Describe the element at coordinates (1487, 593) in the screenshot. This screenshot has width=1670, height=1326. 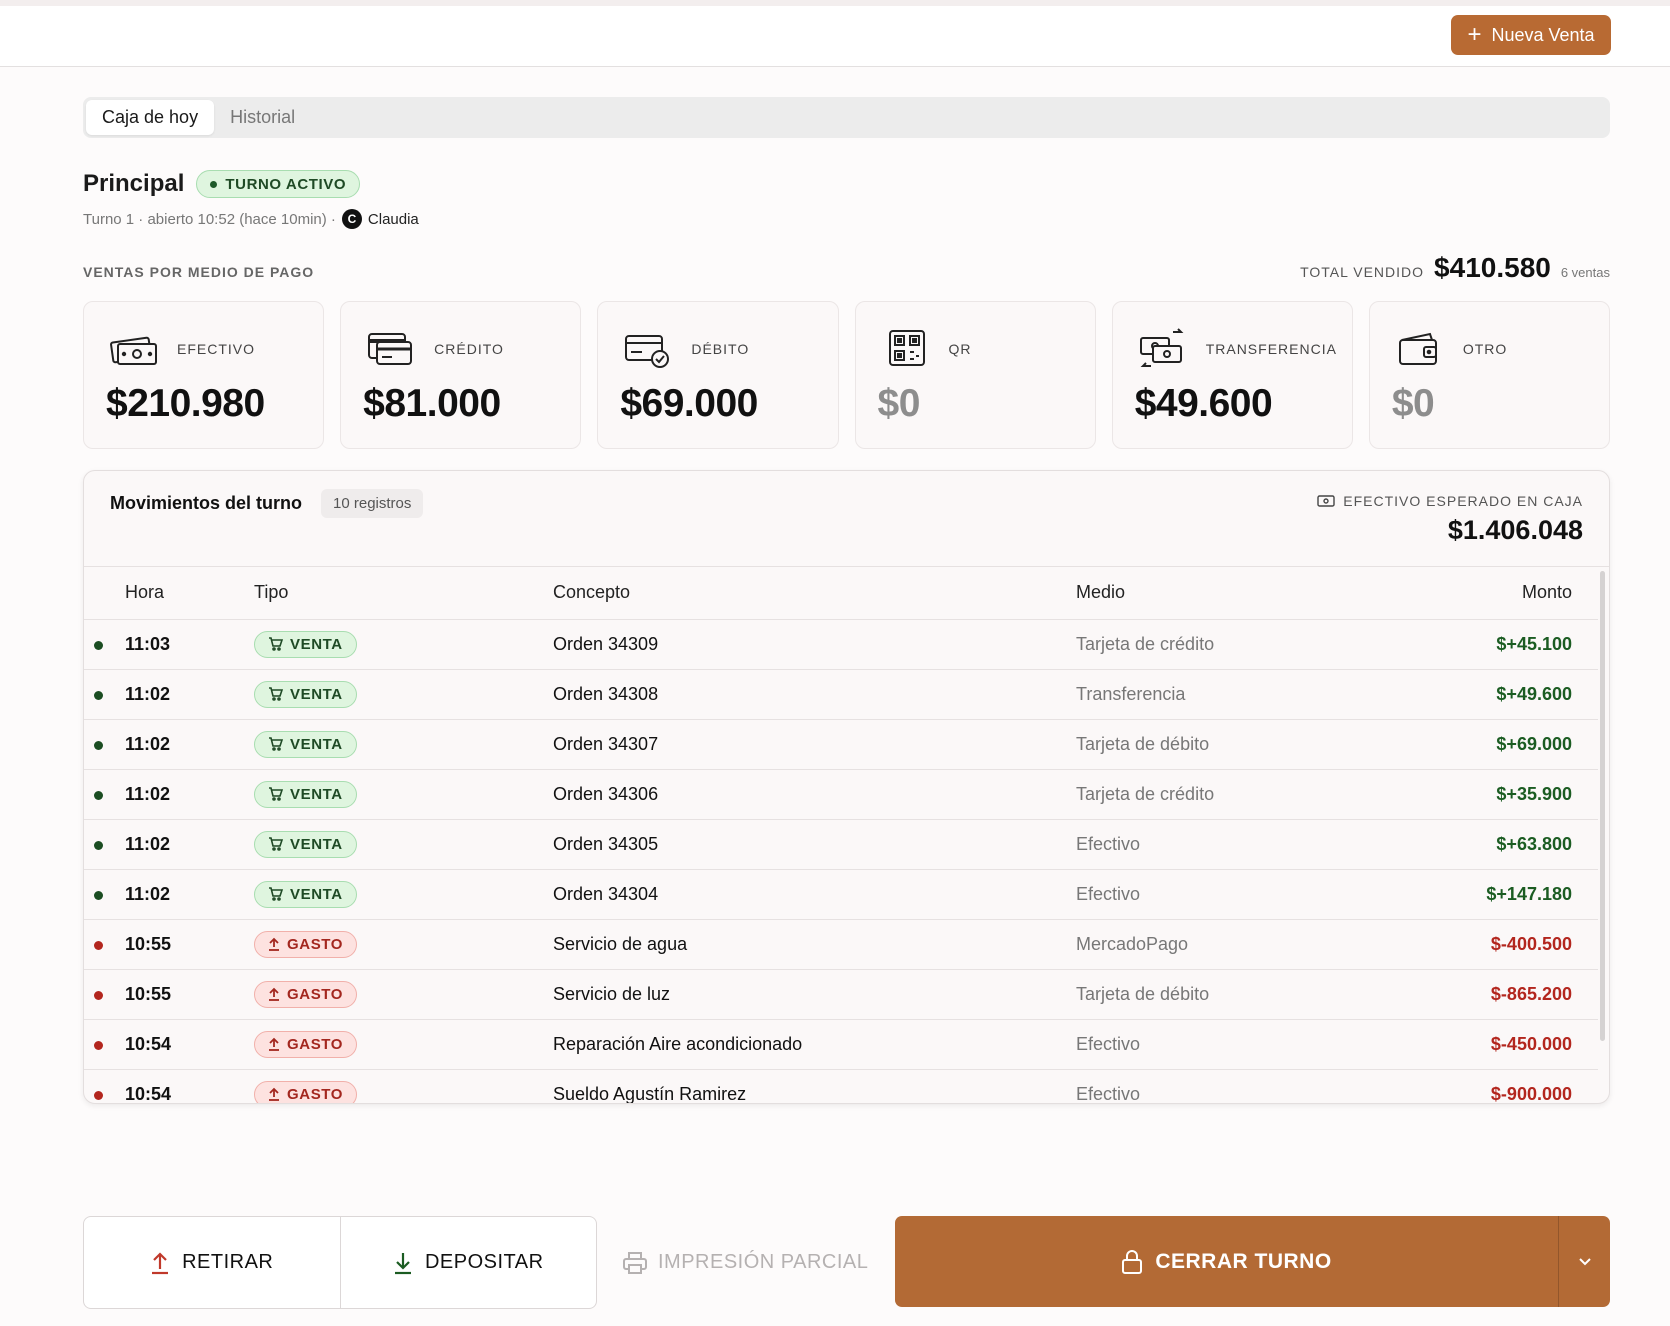
I see `column-monto: Monto` at that location.